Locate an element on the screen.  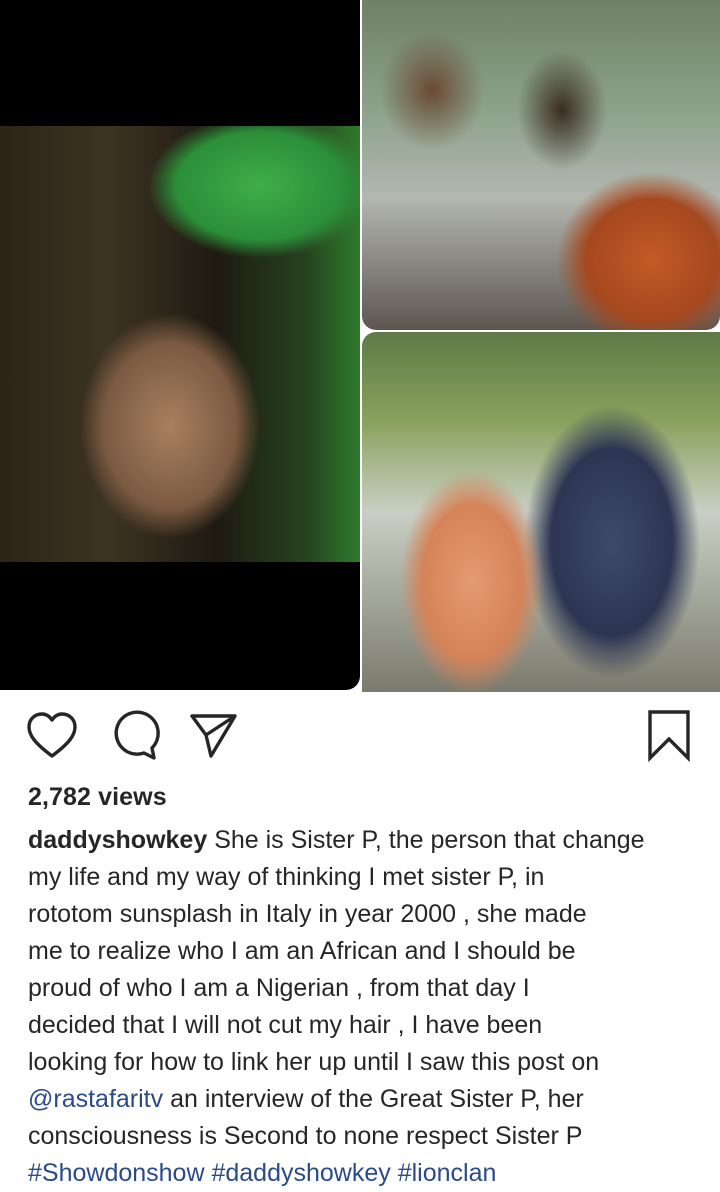
post-action-bar is located at coordinates (360, 737).